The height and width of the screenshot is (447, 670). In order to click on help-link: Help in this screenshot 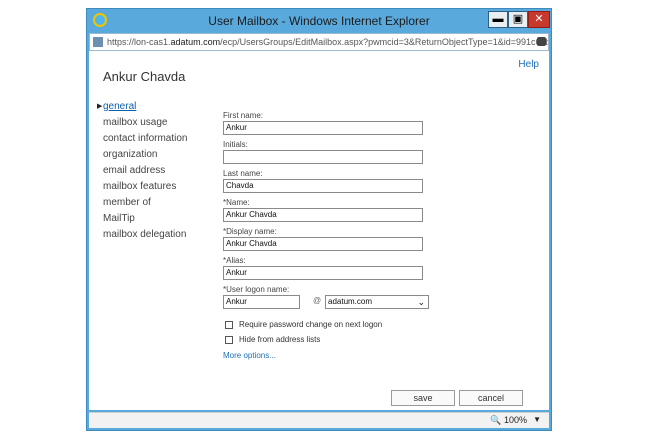, I will do `click(528, 64)`.